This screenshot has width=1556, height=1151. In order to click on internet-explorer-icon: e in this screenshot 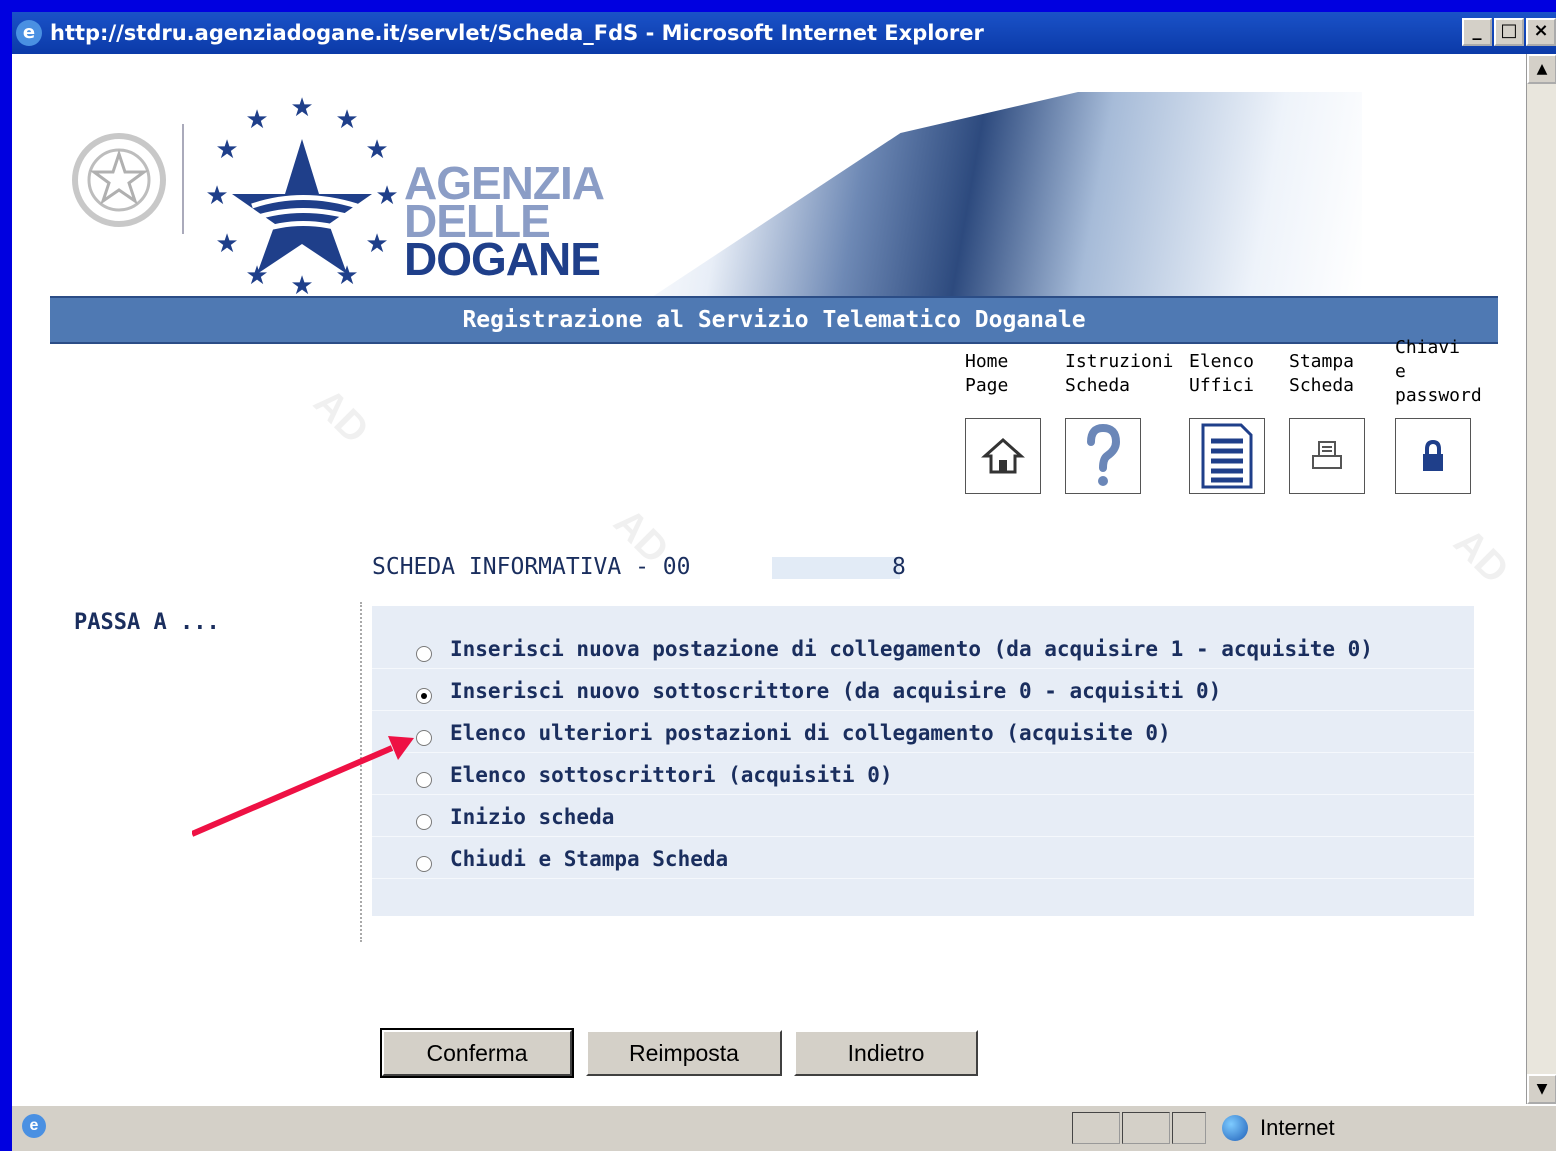, I will do `click(29, 33)`.